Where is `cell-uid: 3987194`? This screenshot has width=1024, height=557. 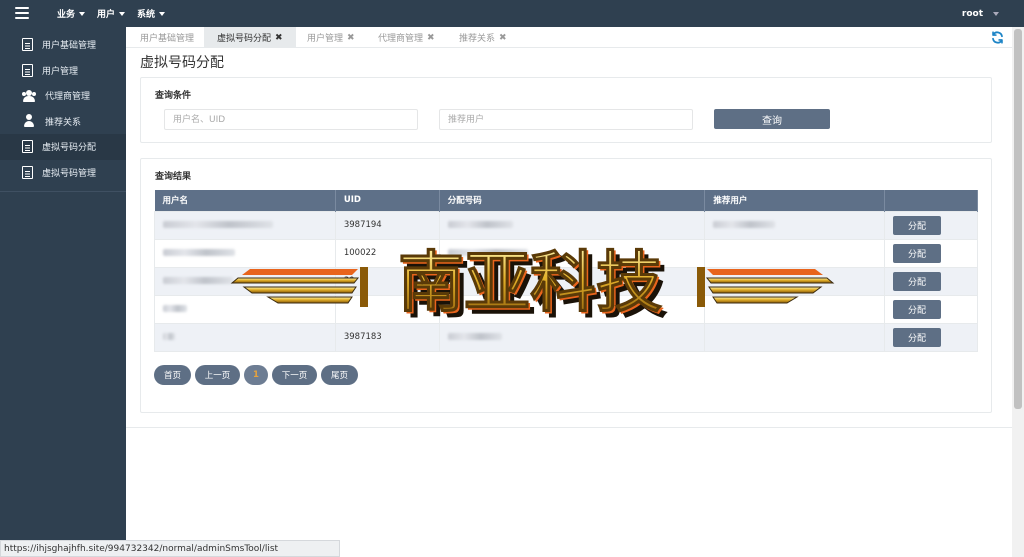
cell-uid: 3987194 is located at coordinates (387, 225).